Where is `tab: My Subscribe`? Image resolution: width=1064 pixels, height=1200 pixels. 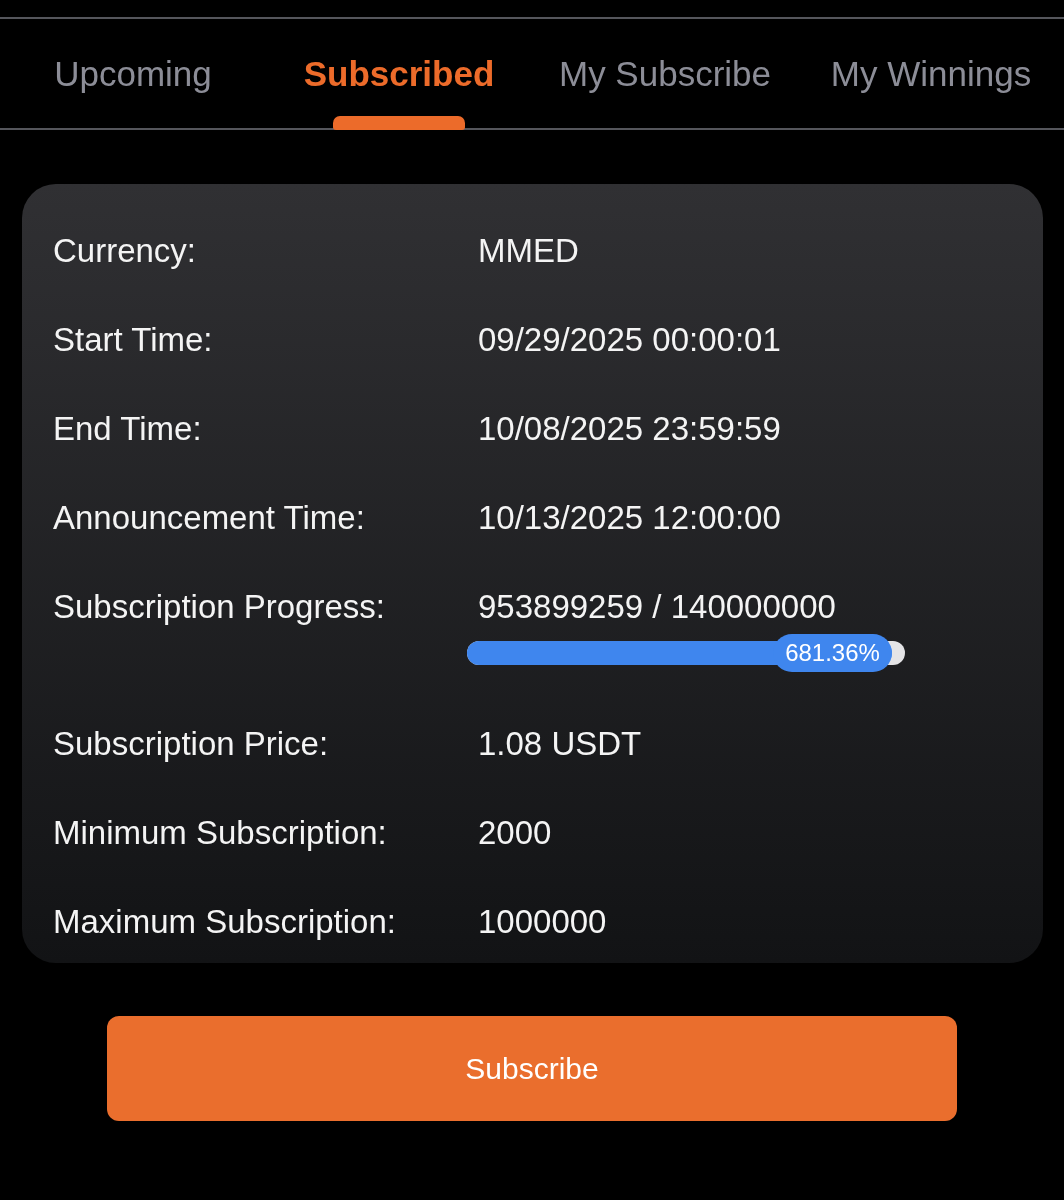
tab: My Subscribe is located at coordinates (665, 73).